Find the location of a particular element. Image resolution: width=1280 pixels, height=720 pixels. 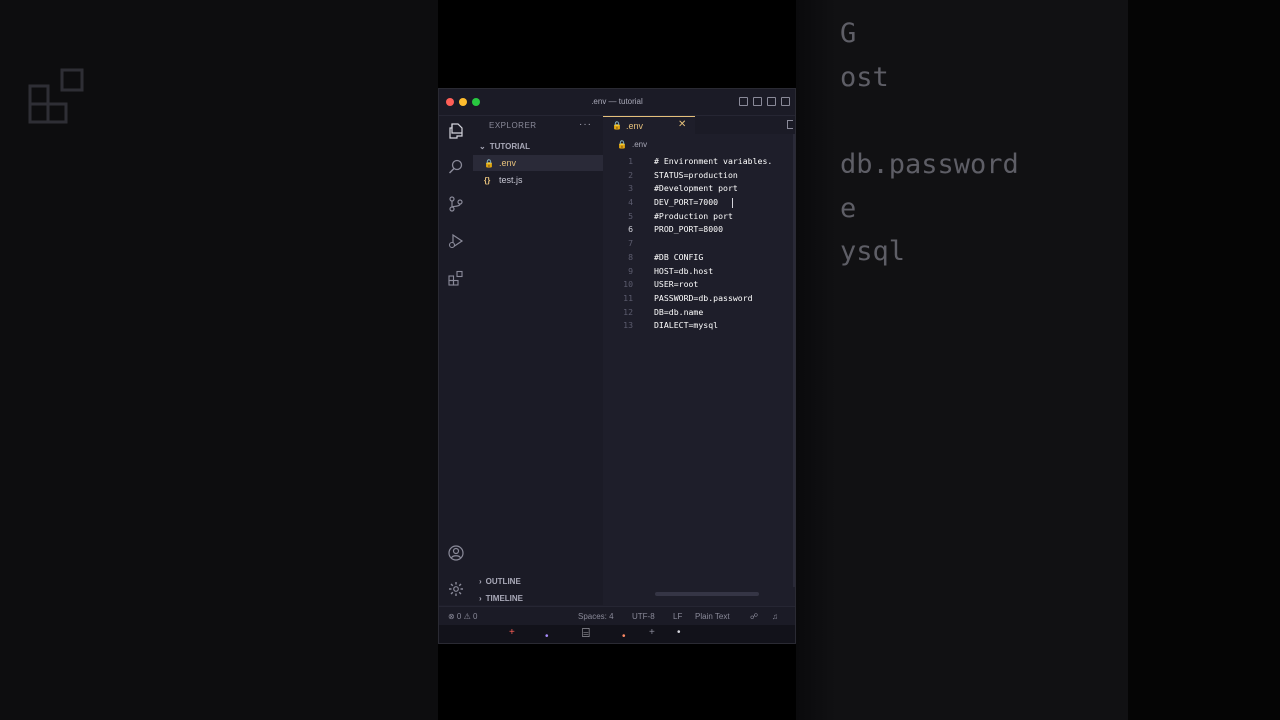

bell-icon: ♫ is located at coordinates (775, 616).